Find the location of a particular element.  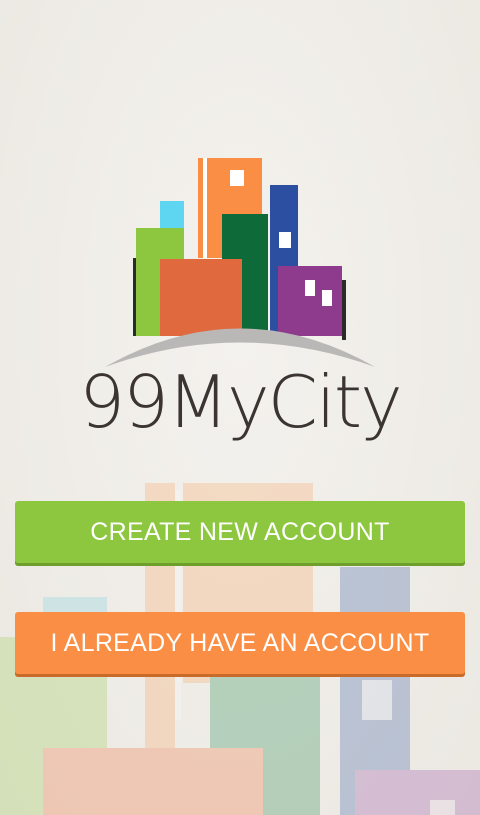

existing-account-button: I ALREADY HAVE AN ACCOUNT is located at coordinates (240, 643).